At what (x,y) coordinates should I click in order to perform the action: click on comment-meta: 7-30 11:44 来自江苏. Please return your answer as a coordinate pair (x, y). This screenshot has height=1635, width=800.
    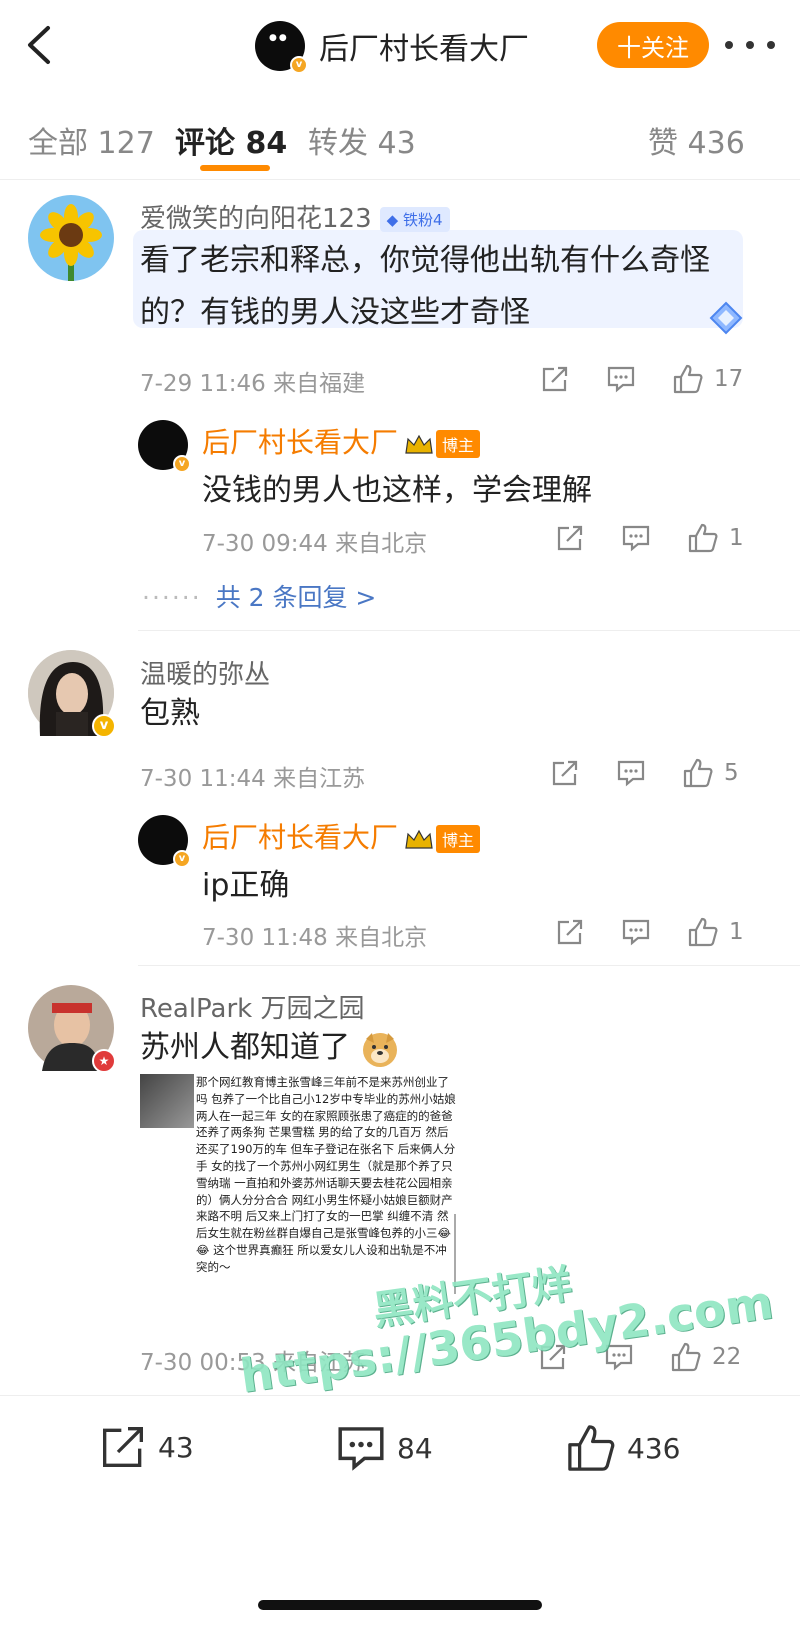
    Looking at the image, I should click on (253, 779).